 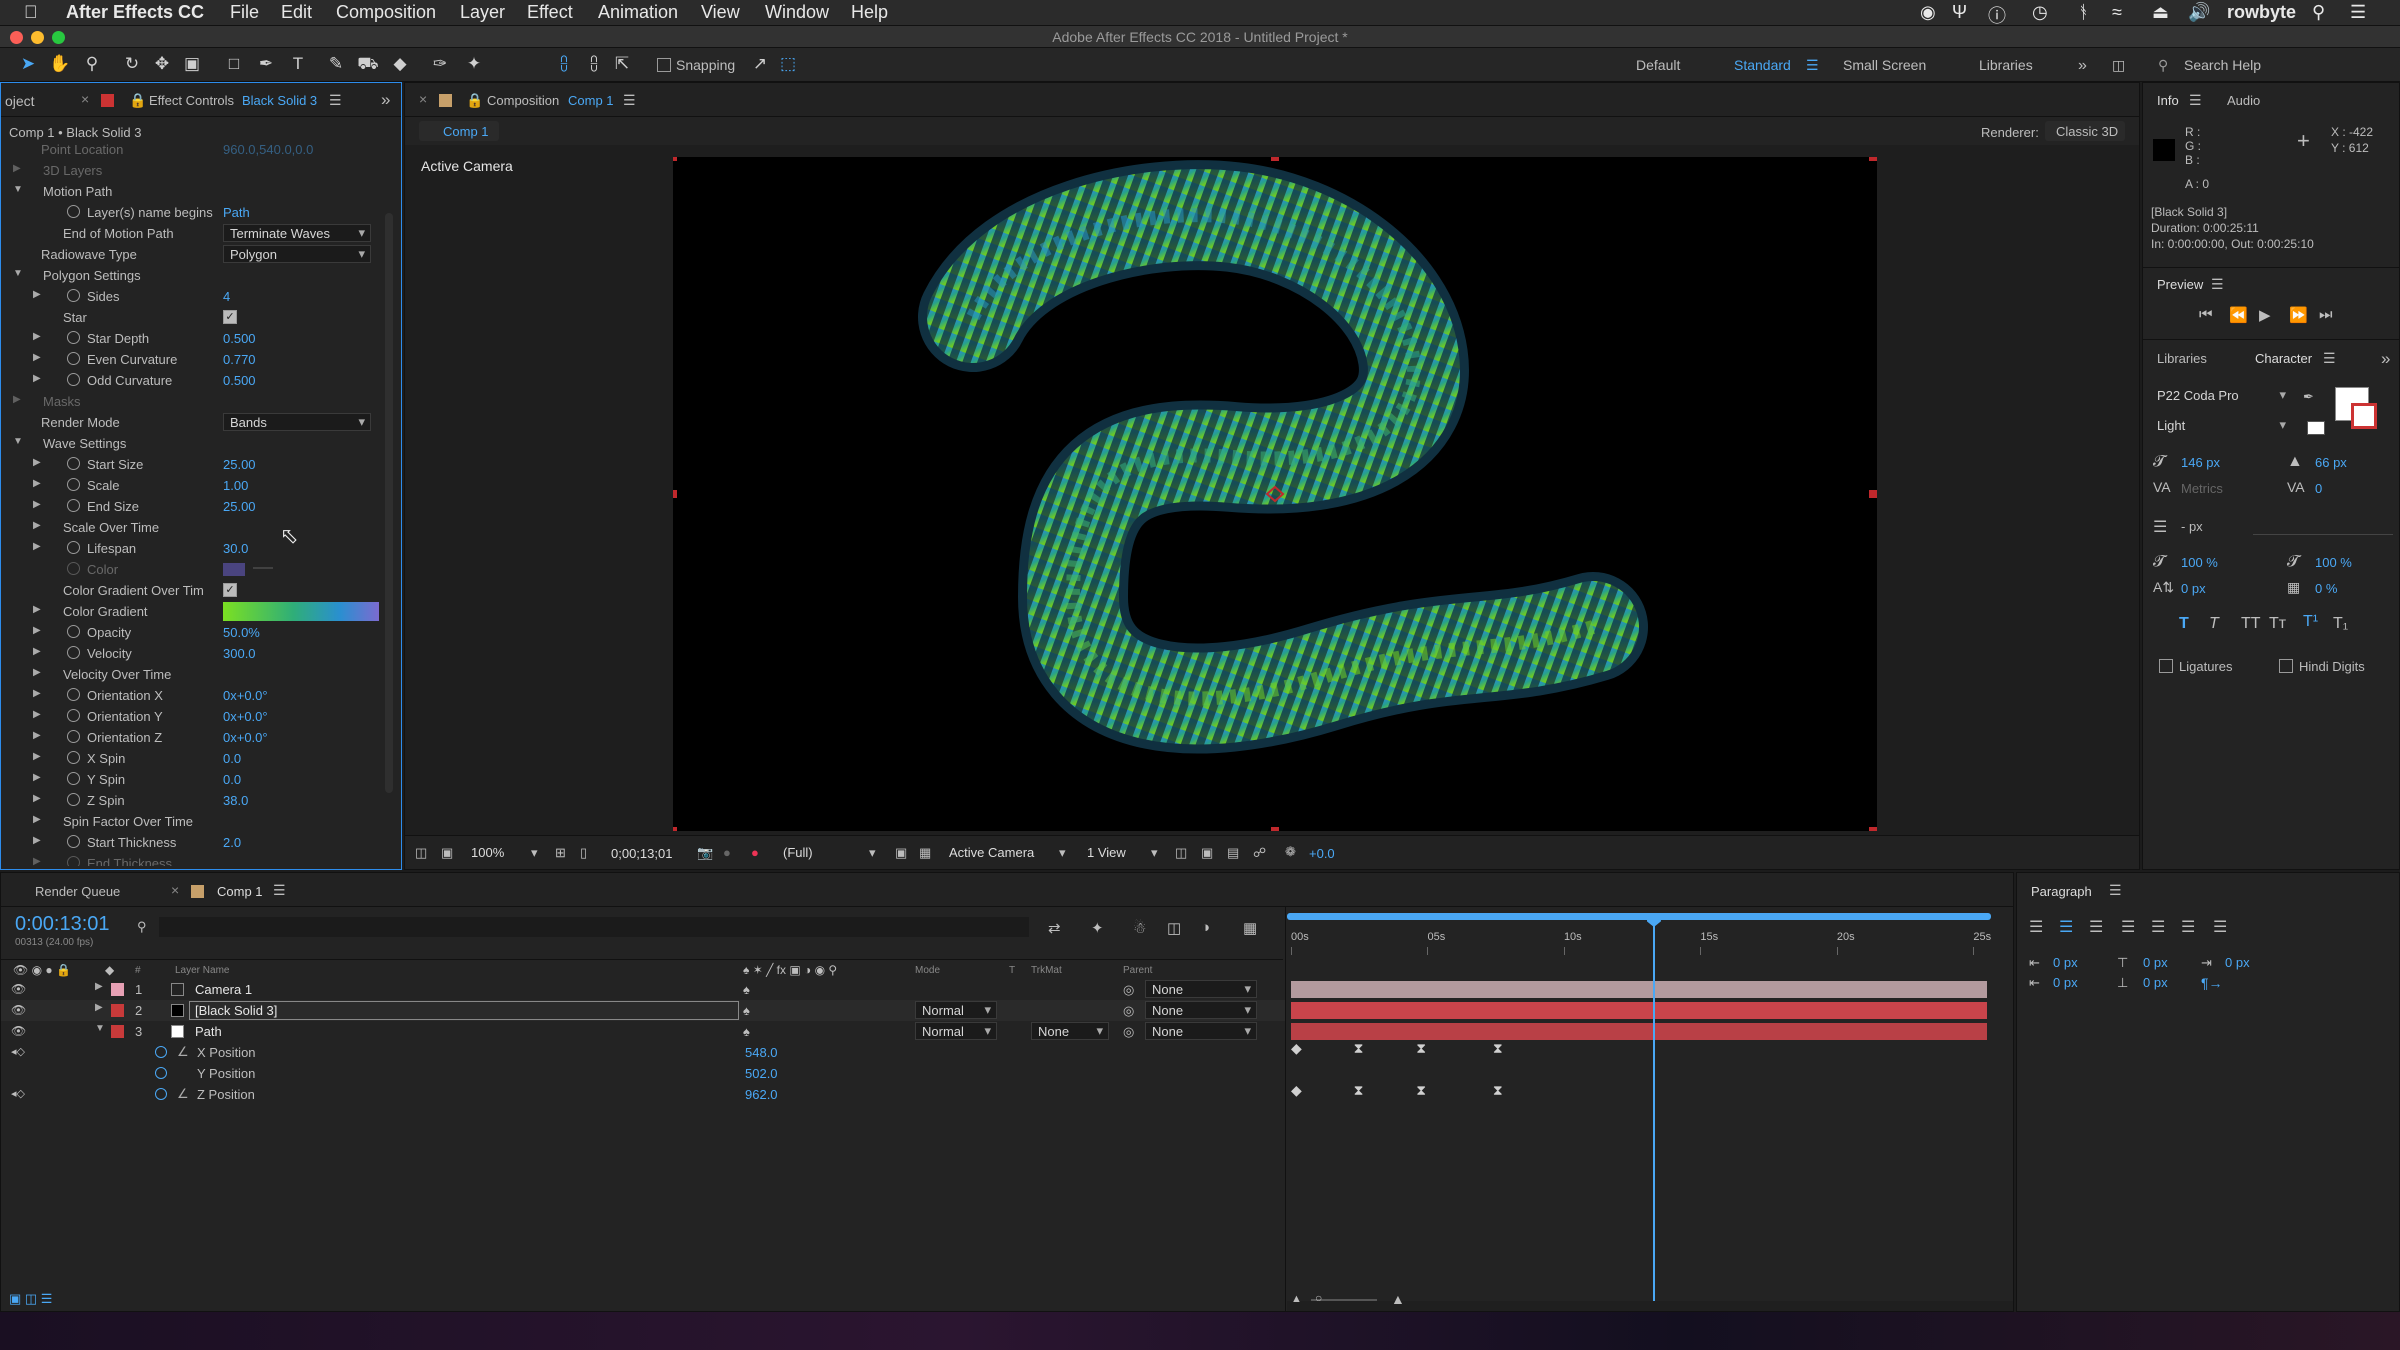 I want to click on timeline-search-input, so click(x=594, y=927).